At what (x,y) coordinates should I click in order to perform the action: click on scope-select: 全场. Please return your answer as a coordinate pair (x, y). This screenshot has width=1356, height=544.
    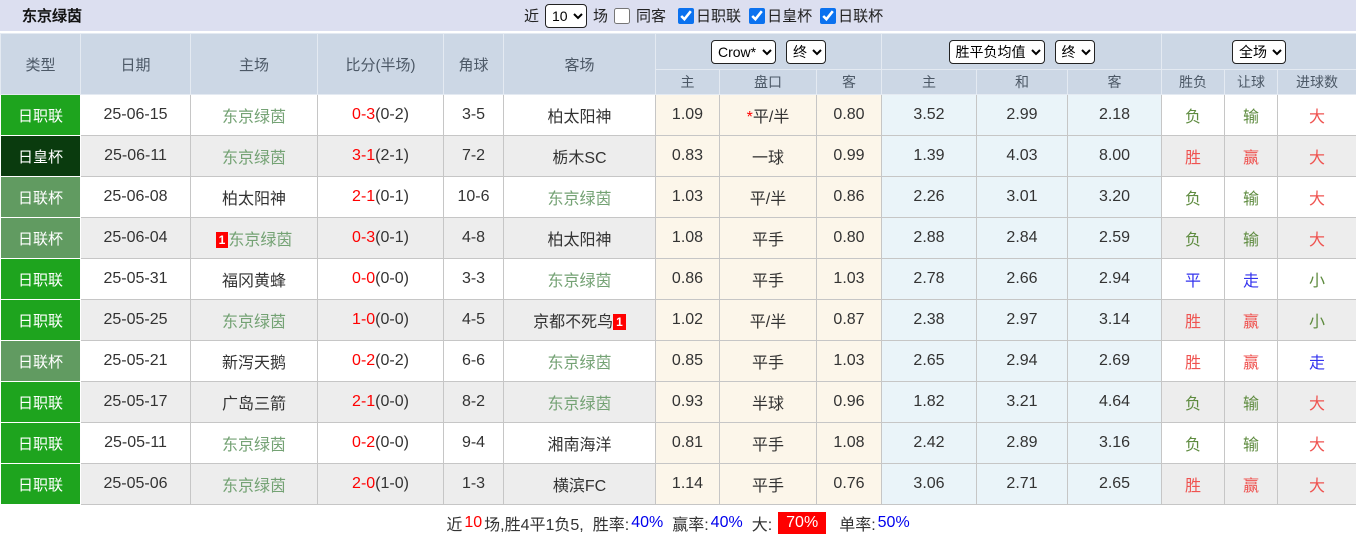
    Looking at the image, I should click on (1259, 51).